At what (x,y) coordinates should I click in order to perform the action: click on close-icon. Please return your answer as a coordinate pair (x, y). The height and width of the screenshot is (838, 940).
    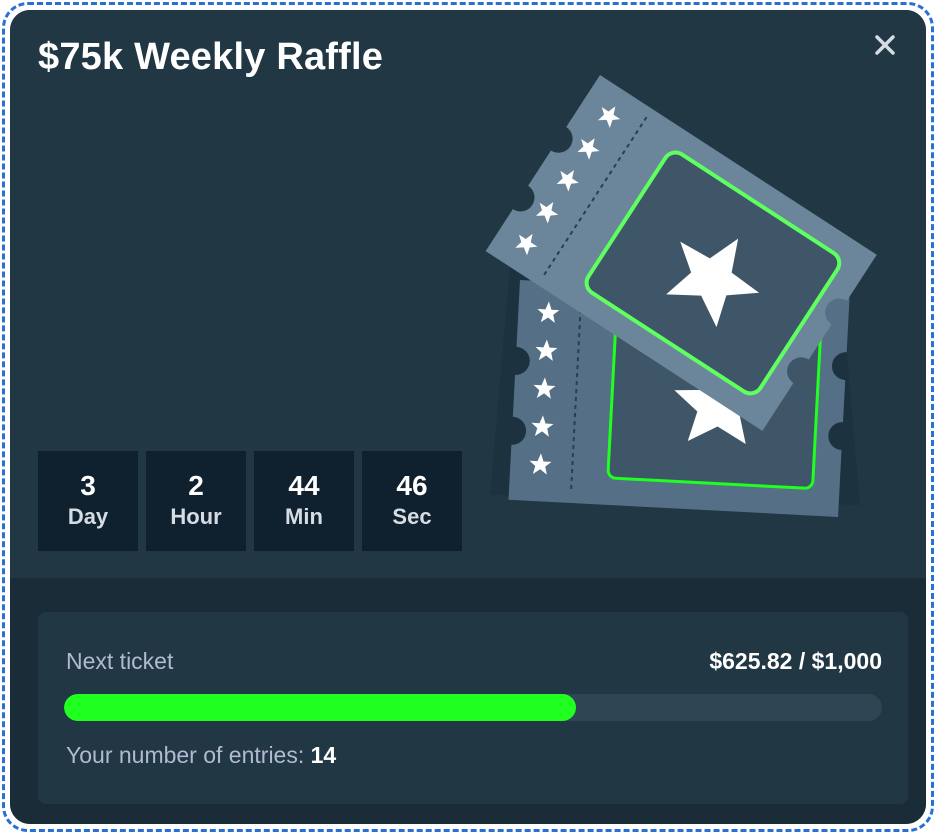
    Looking at the image, I should click on (885, 45).